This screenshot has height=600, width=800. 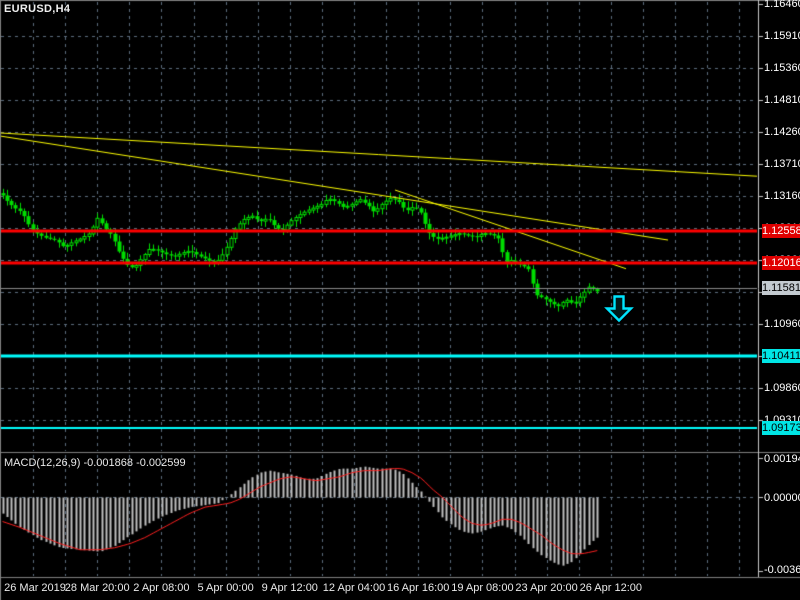 What do you see at coordinates (619, 309) in the screenshot?
I see `down-arrow-icon` at bounding box center [619, 309].